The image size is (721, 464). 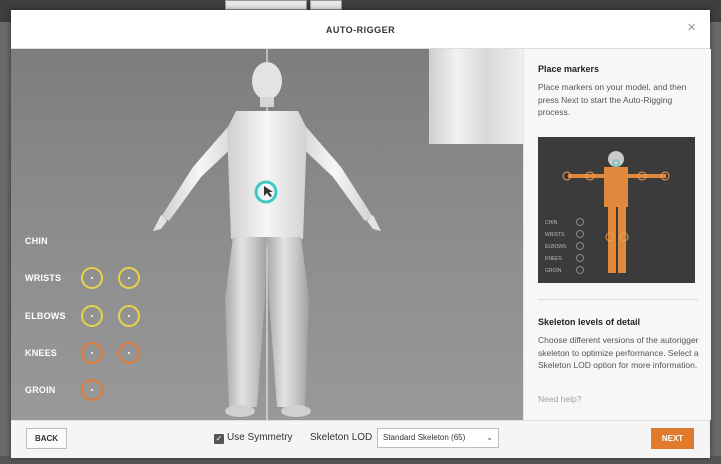 I want to click on marker-knees-left, so click(x=92, y=353).